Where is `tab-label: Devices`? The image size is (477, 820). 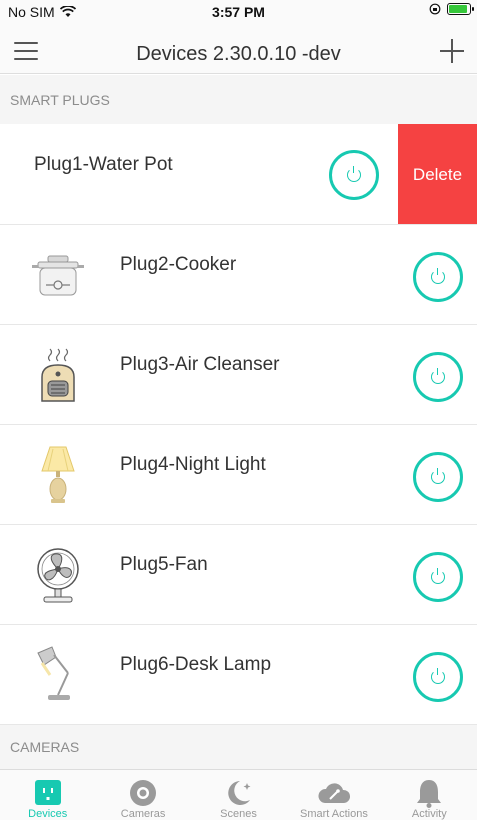
tab-label: Devices is located at coordinates (48, 814).